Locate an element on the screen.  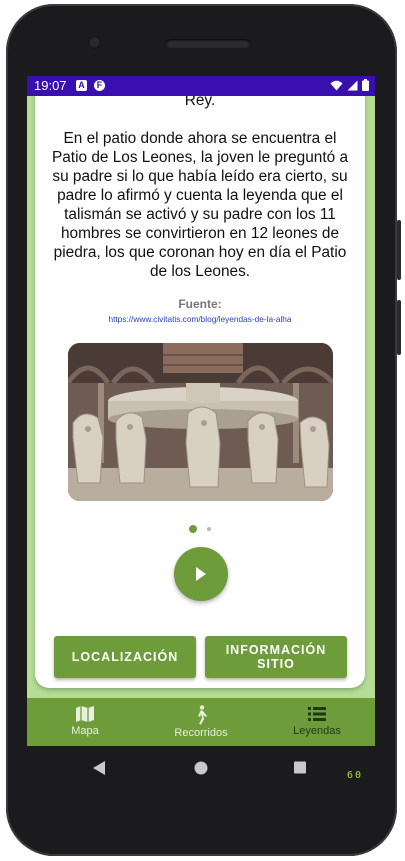
fountain-lions-photo is located at coordinates (200, 422).